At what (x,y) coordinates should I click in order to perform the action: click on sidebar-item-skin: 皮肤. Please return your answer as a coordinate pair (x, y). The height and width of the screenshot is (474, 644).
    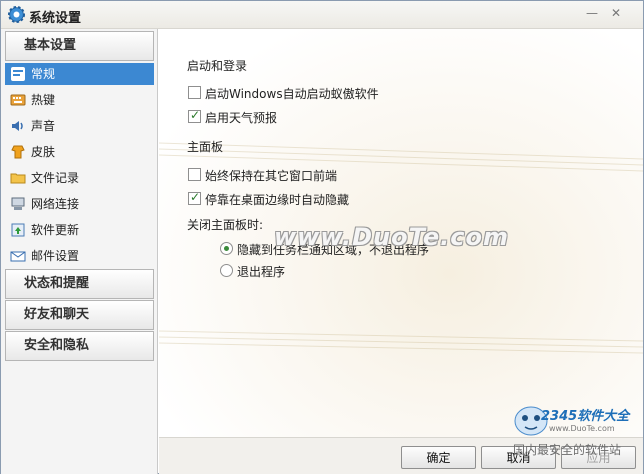
    Looking at the image, I should click on (79, 152).